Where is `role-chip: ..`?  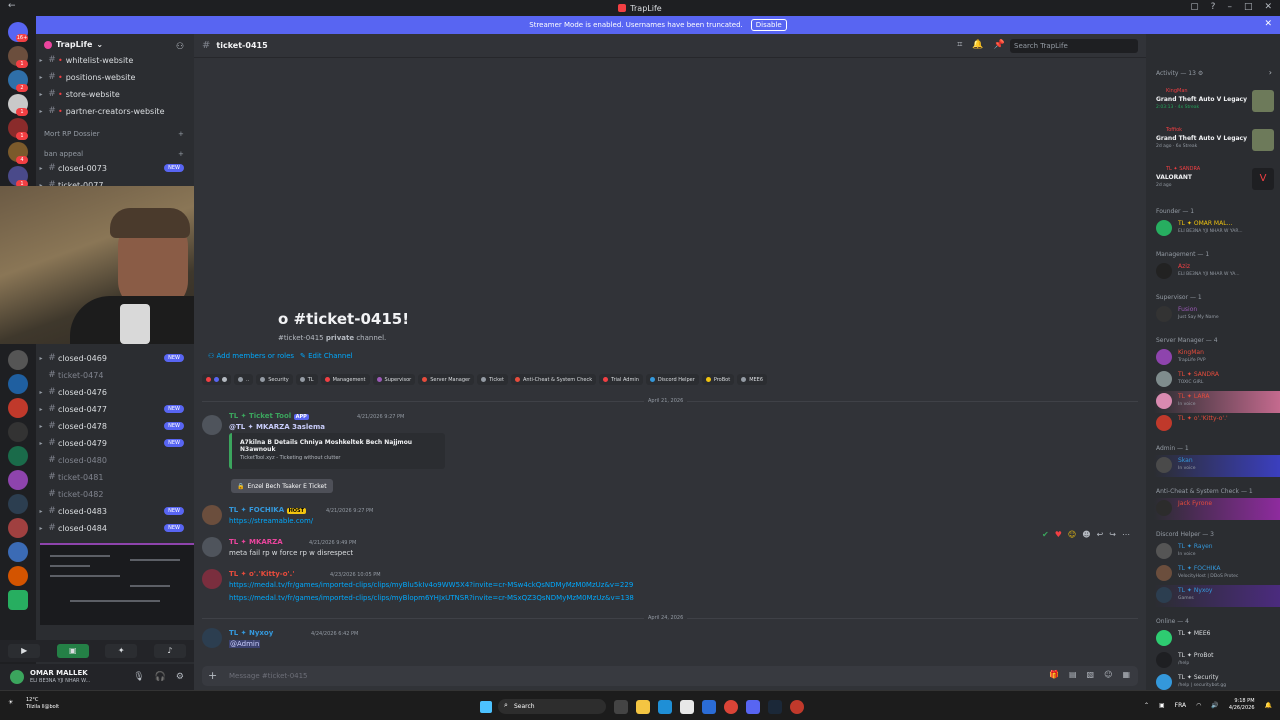
role-chip: .. is located at coordinates (244, 379).